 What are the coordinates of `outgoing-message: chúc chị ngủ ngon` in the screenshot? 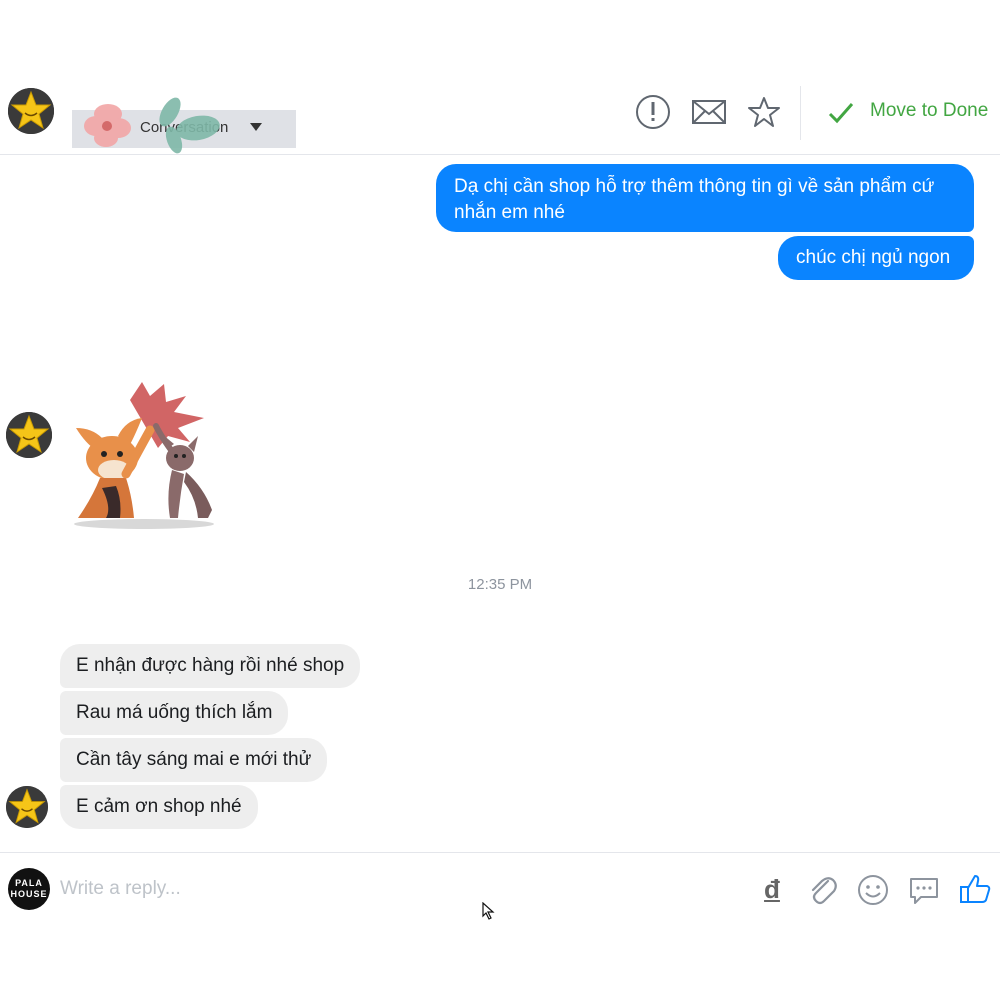 It's located at (876, 258).